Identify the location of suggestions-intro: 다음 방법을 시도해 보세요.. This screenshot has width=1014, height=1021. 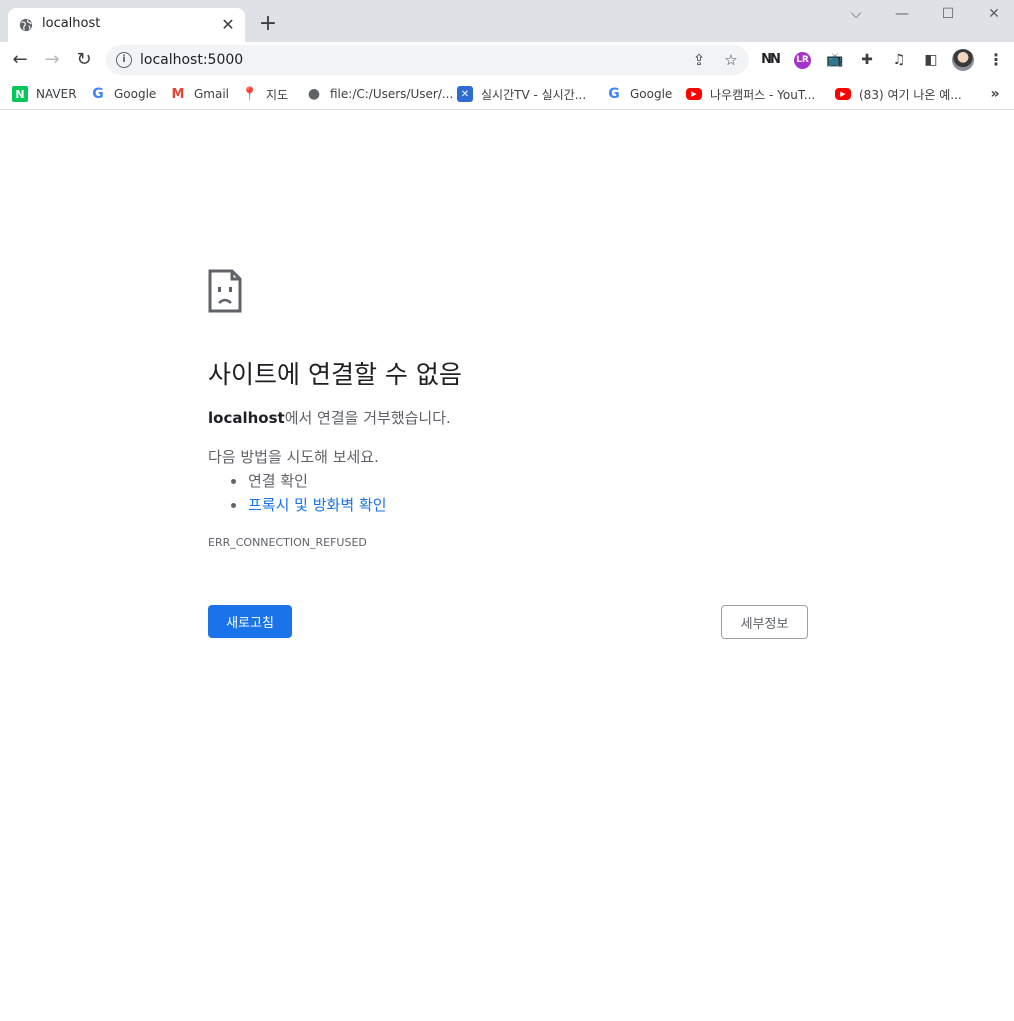
(293, 457).